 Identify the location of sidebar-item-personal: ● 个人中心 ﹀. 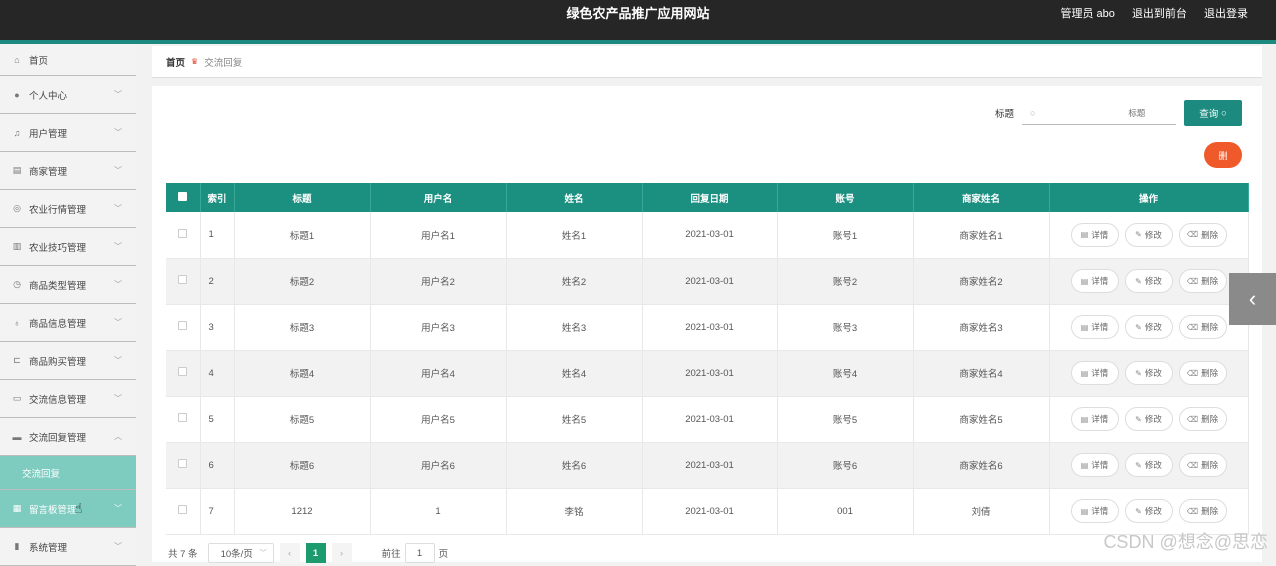
(68, 95).